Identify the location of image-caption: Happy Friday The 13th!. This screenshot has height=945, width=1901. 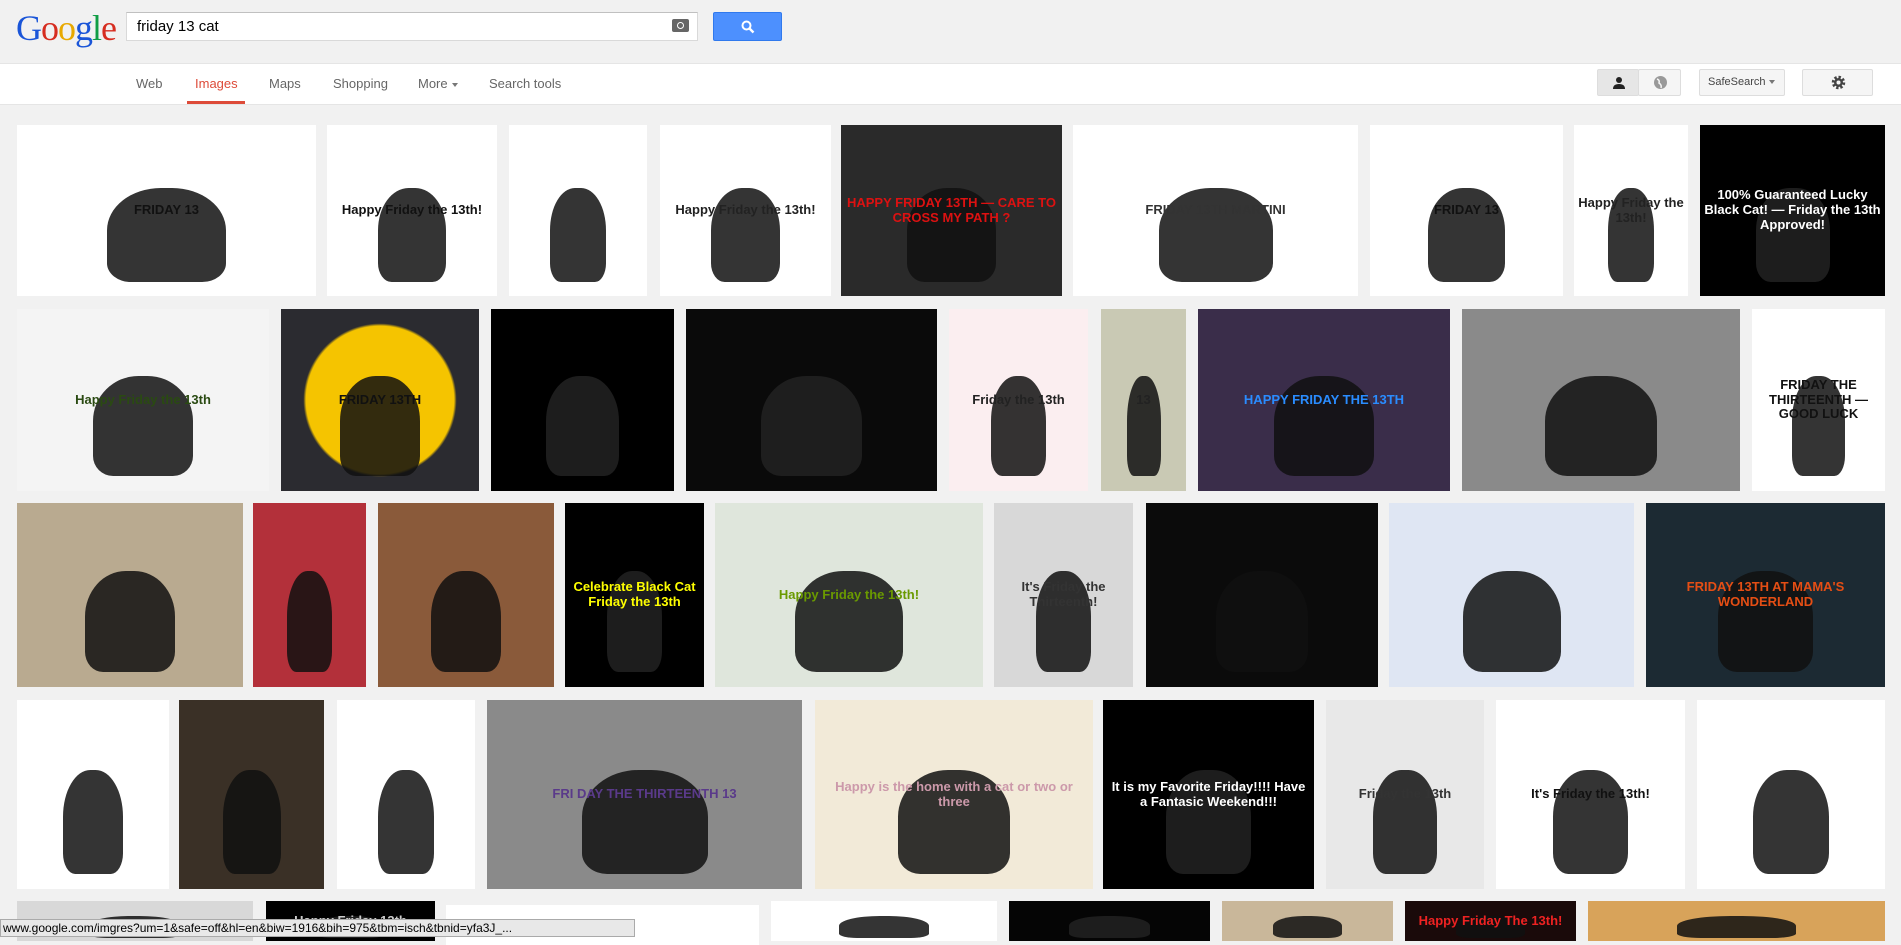
(1490, 920).